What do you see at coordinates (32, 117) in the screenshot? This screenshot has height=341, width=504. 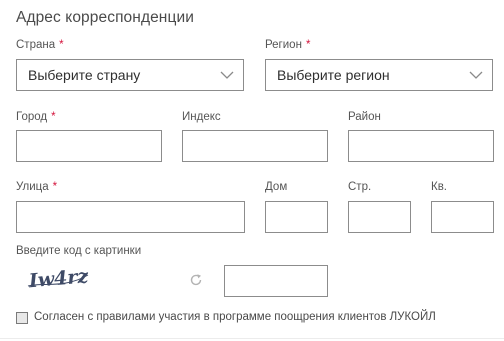 I see `city-label-text: Город` at bounding box center [32, 117].